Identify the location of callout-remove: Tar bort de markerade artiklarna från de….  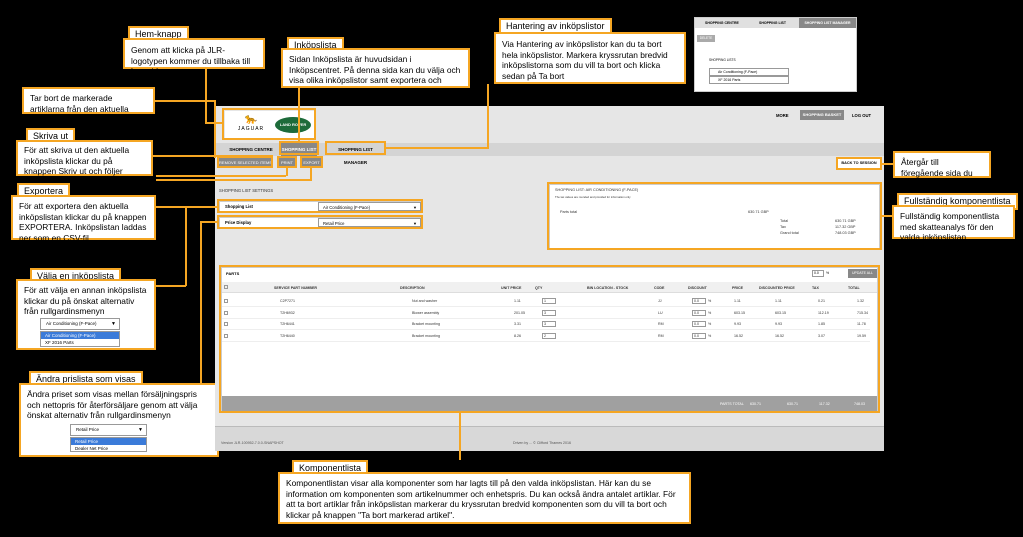
(88, 105).